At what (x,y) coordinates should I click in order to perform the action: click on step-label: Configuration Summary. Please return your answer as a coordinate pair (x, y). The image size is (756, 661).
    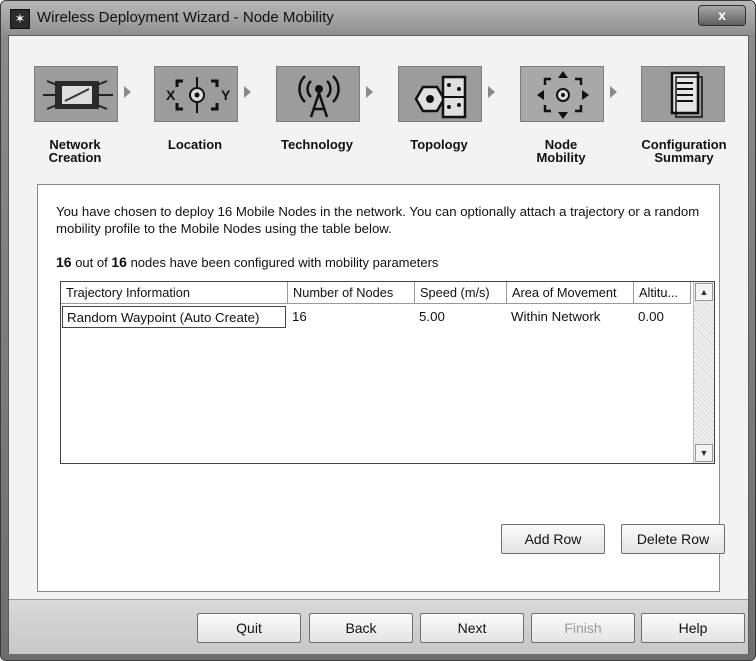
    Looking at the image, I should click on (684, 151).